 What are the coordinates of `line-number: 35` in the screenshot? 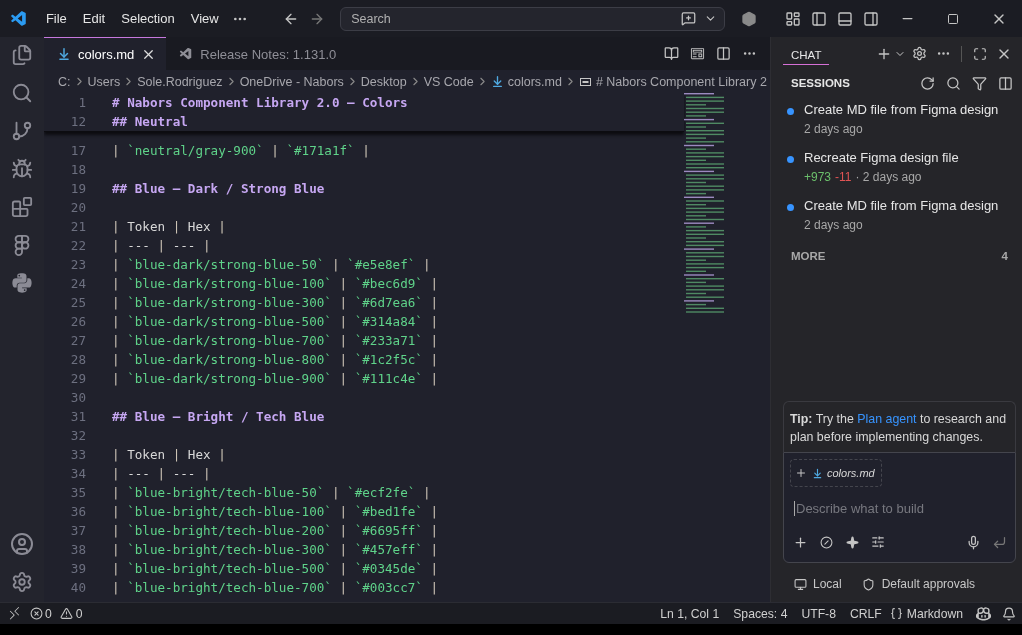 It's located at (77, 492).